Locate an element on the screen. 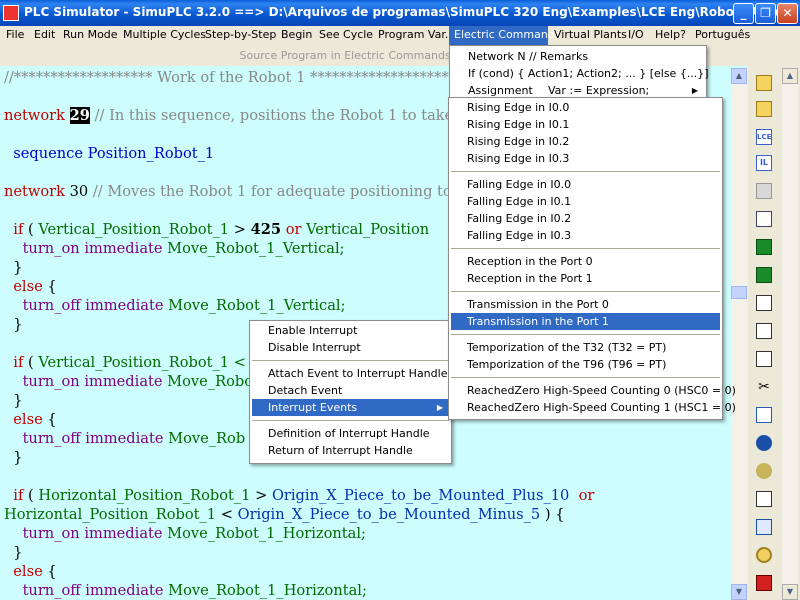 This screenshot has width=800, height=600. menu-item-interrupt-events: Interrupt Events ▶ is located at coordinates (350, 407).